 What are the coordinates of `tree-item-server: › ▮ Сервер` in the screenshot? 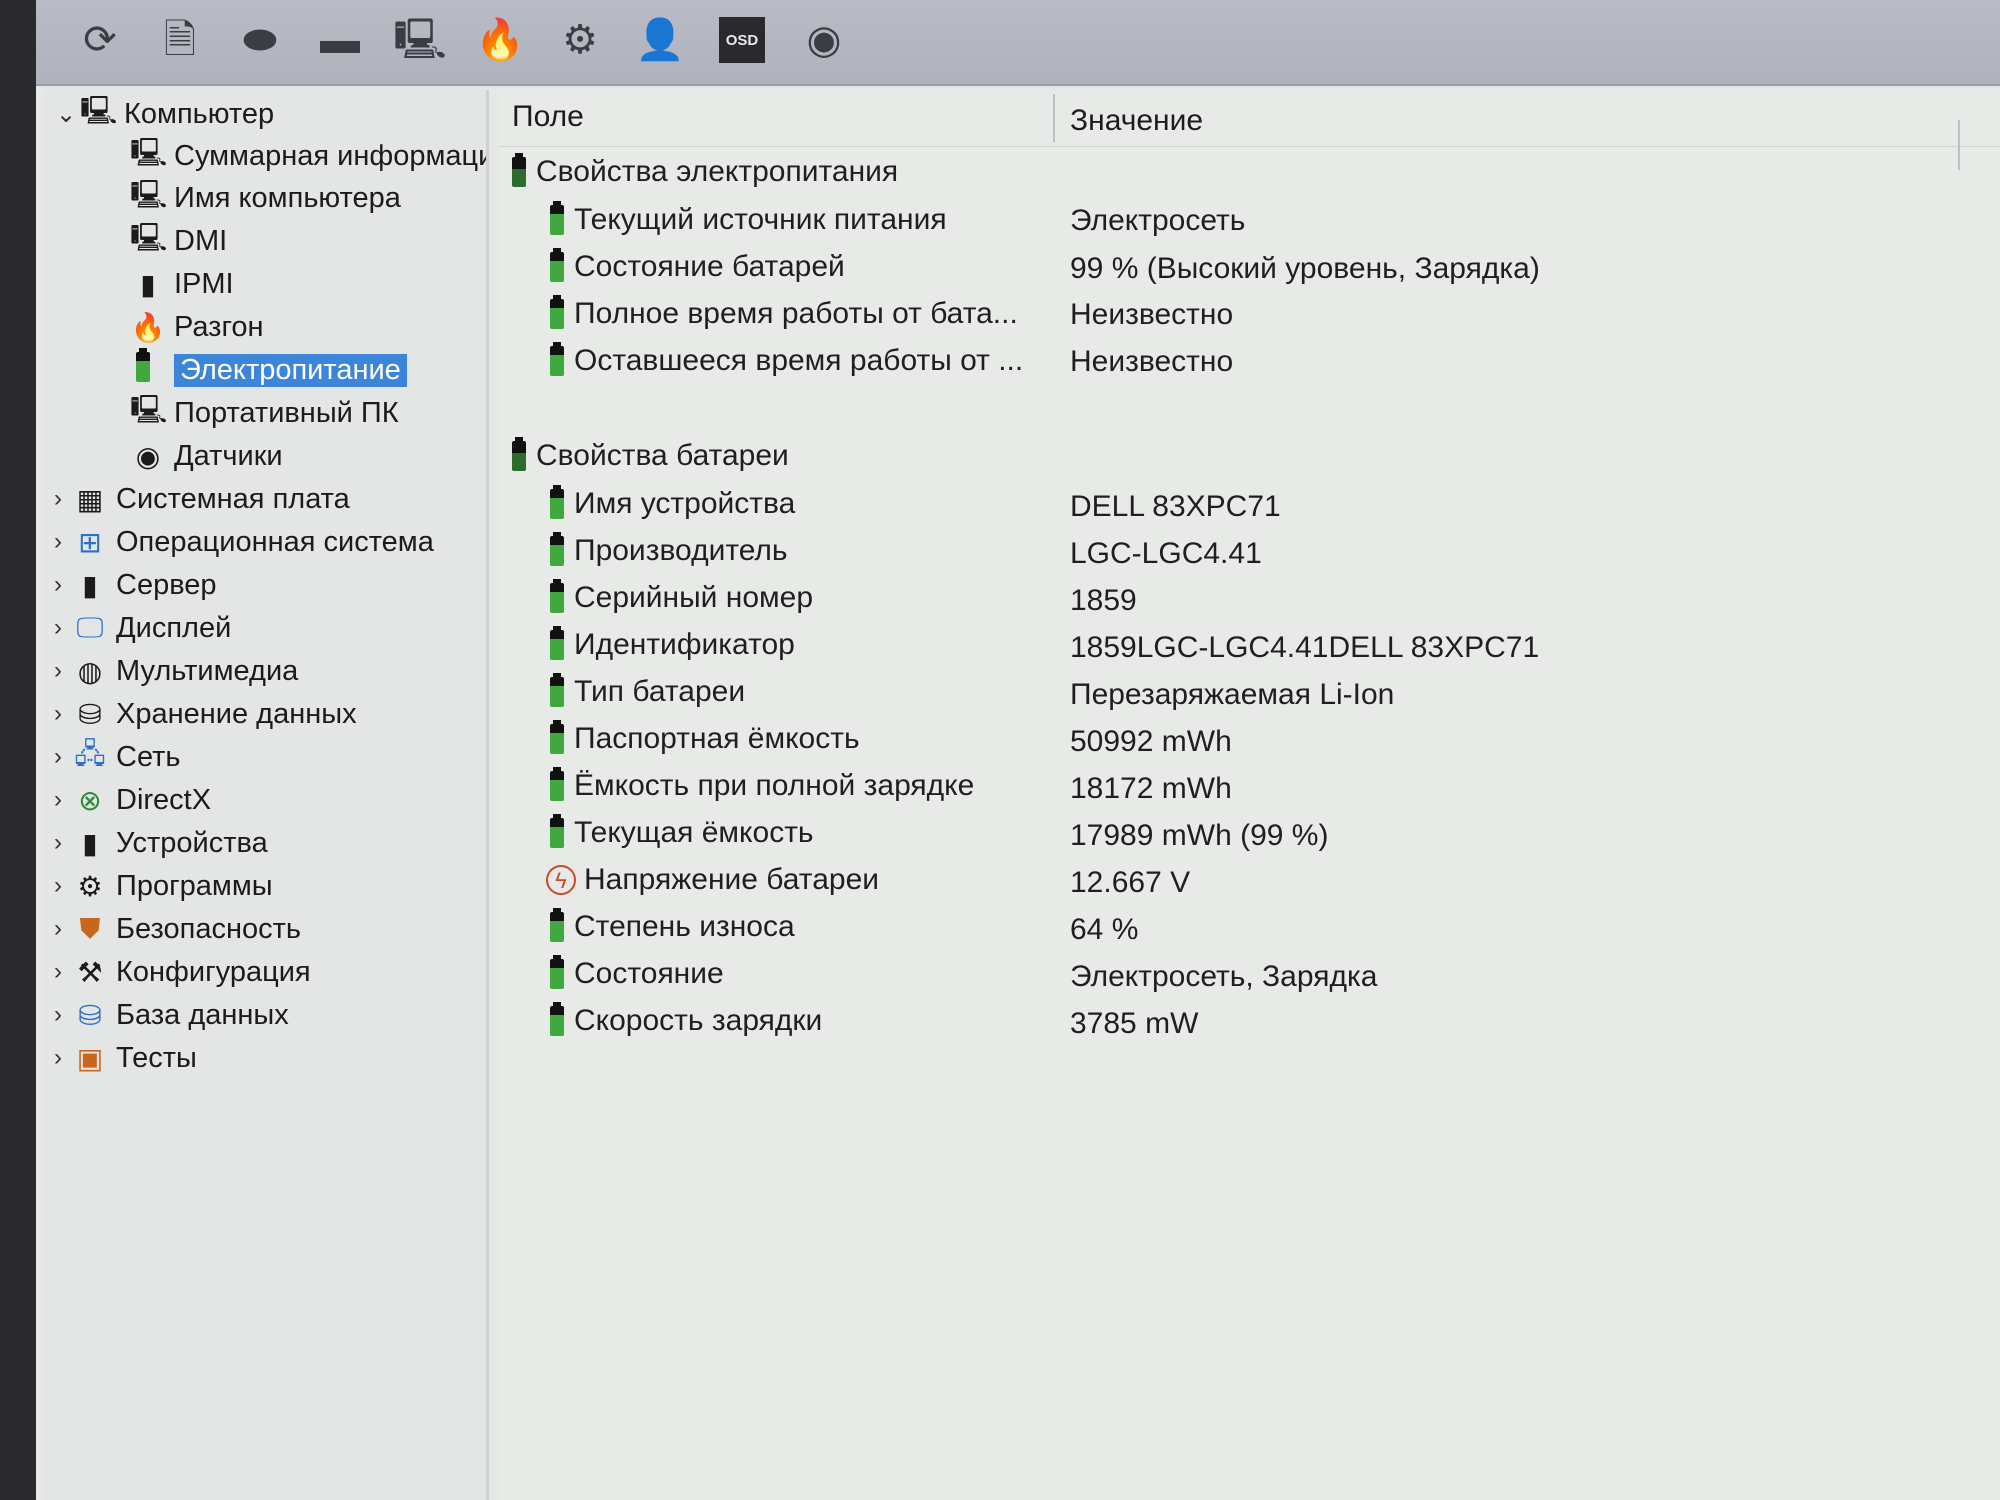 It's located at (130, 585).